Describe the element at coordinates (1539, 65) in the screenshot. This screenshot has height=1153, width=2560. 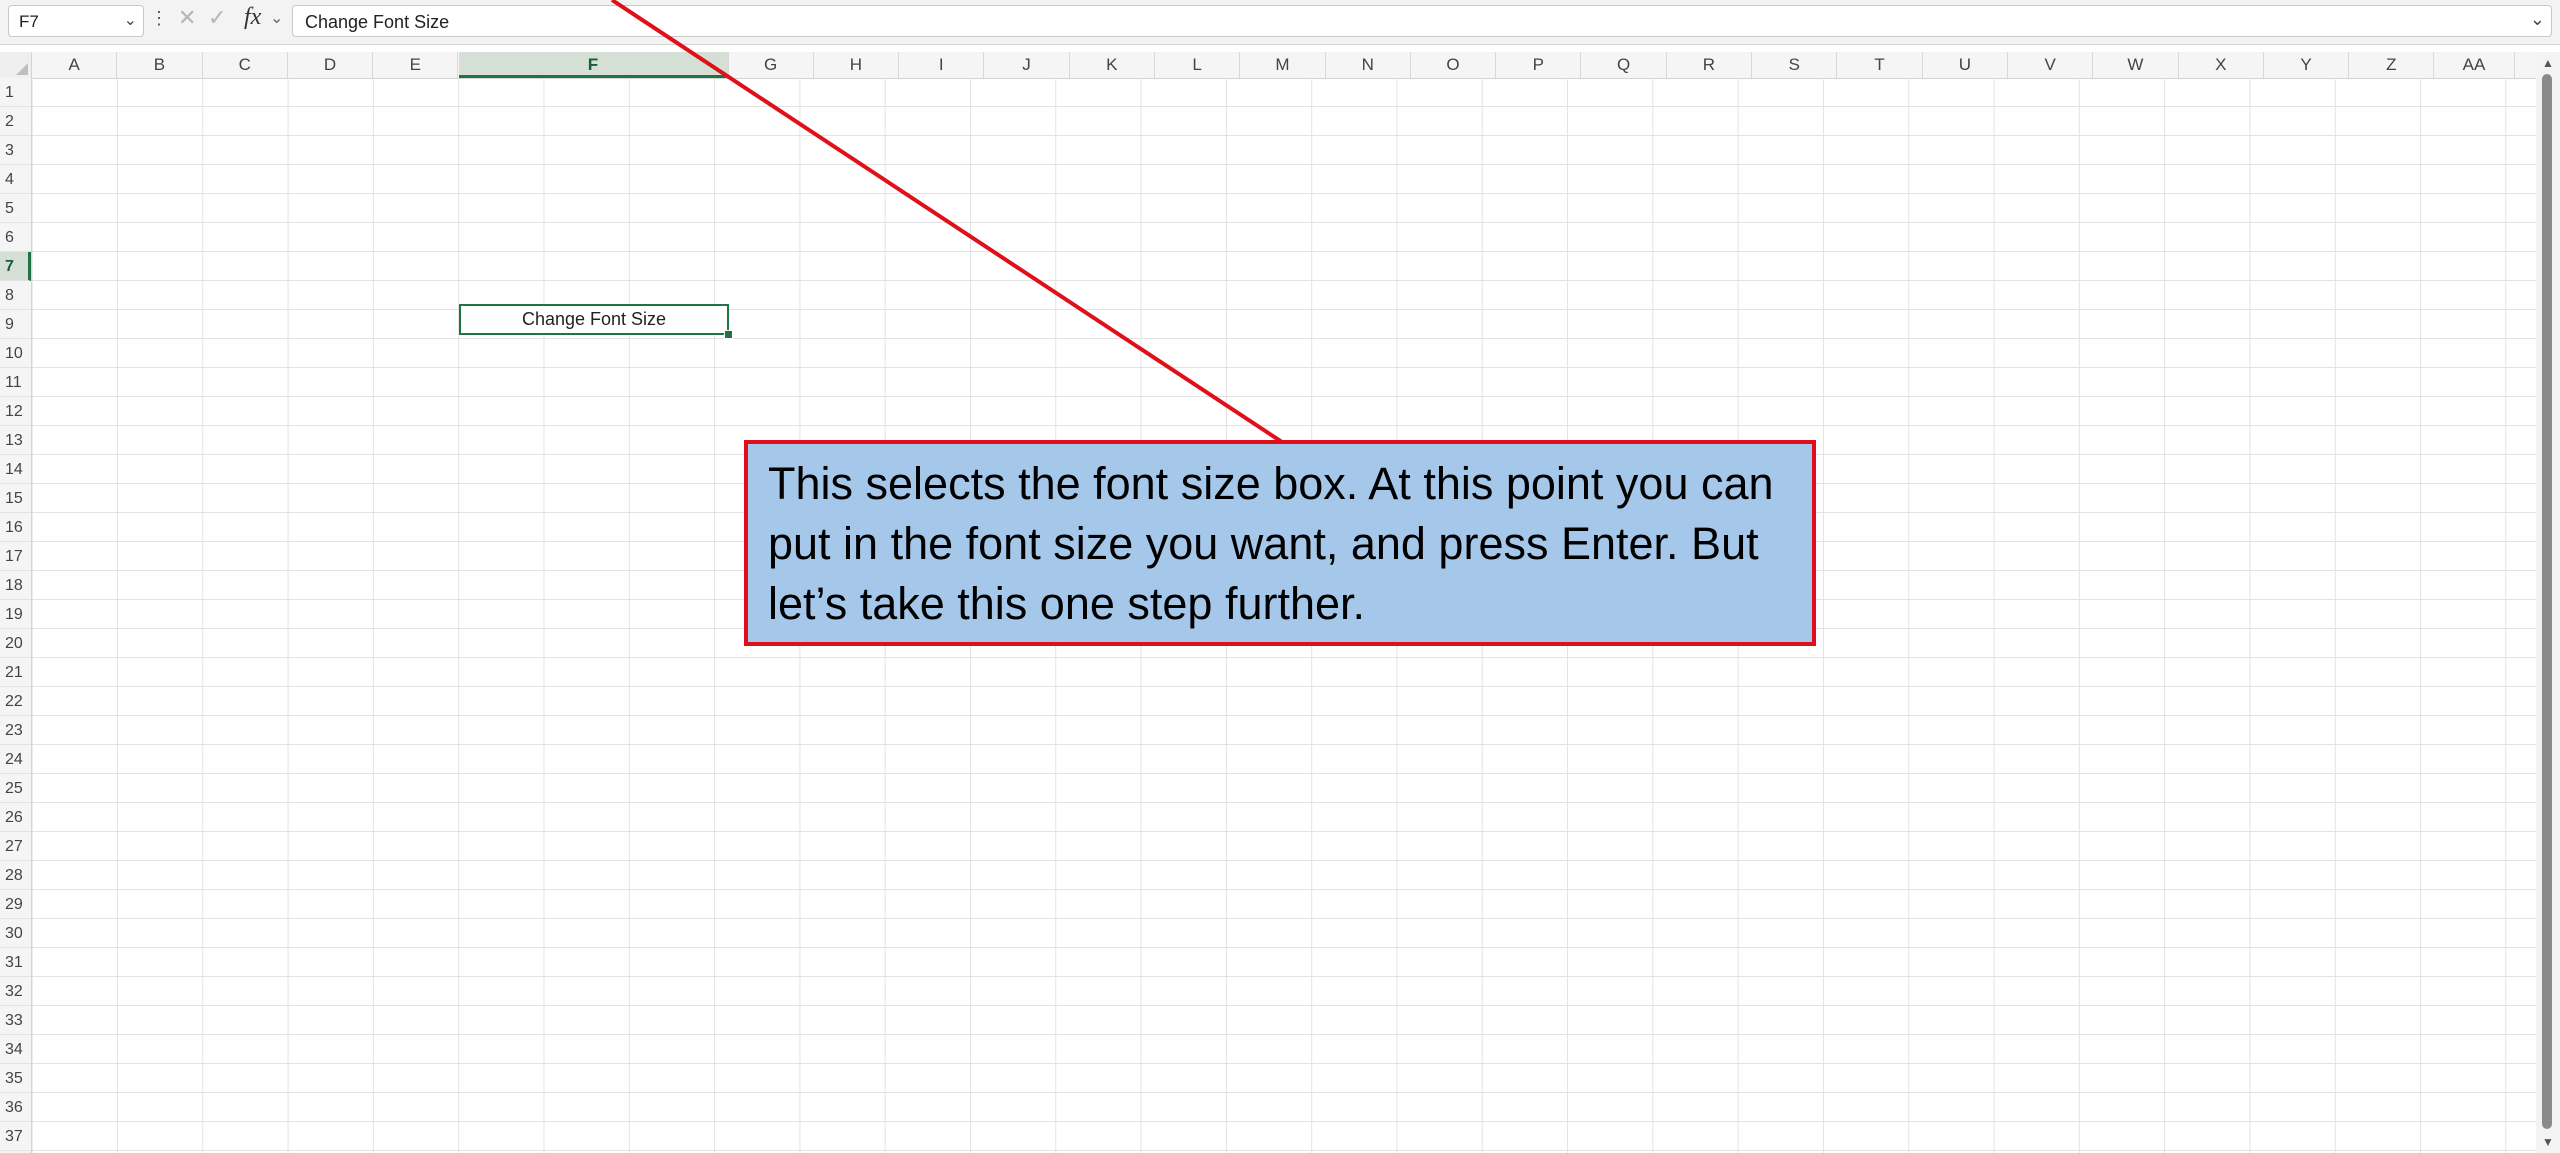
I see `column-header-p: P` at that location.